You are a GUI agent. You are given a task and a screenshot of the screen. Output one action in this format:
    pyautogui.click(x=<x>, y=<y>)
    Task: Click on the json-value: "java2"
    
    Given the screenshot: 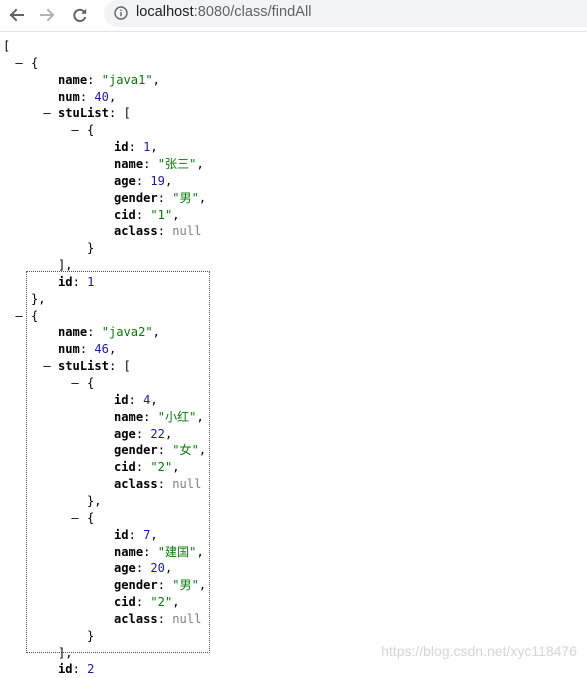 What is the action you would take?
    pyautogui.click(x=127, y=332)
    